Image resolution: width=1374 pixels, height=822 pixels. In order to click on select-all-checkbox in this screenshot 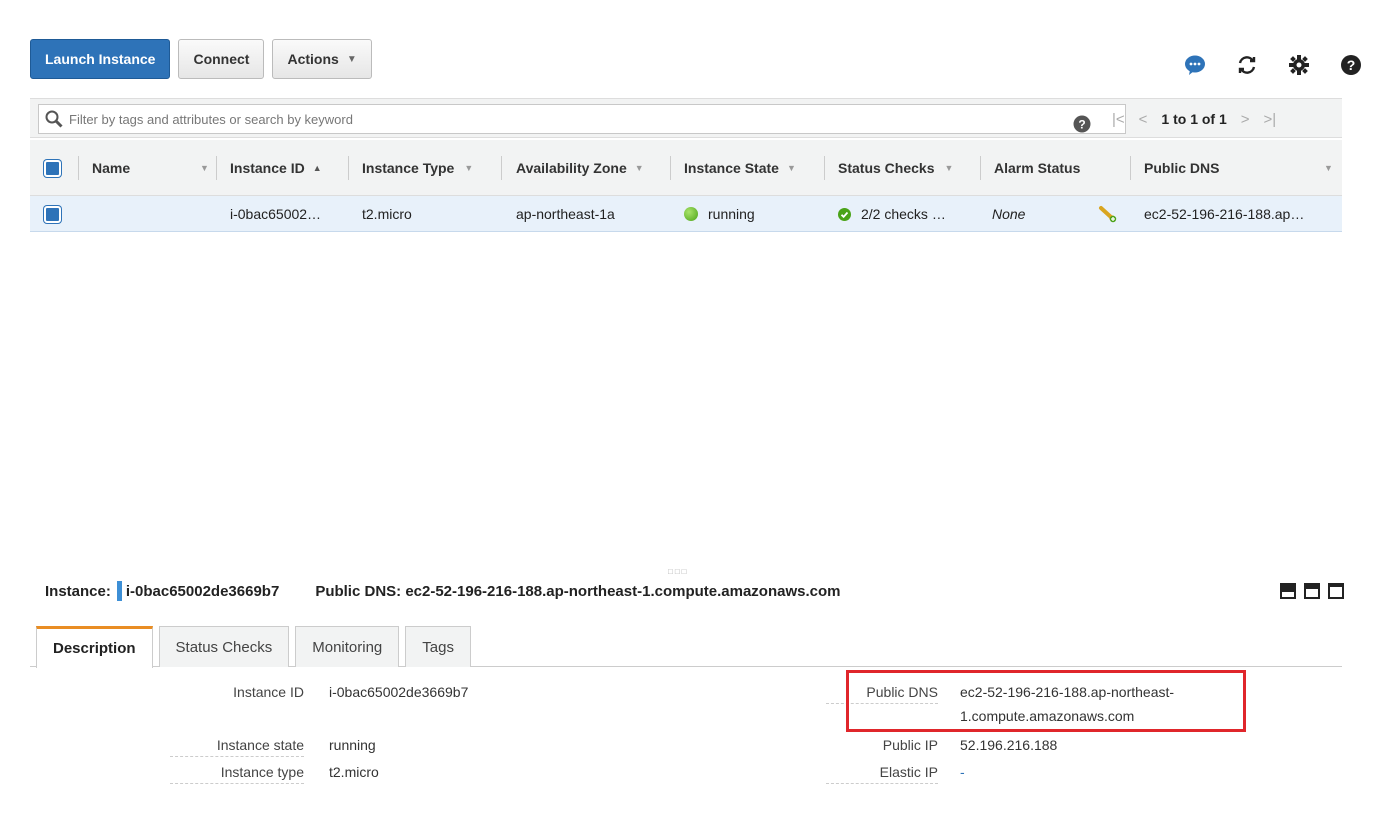, I will do `click(52, 168)`.